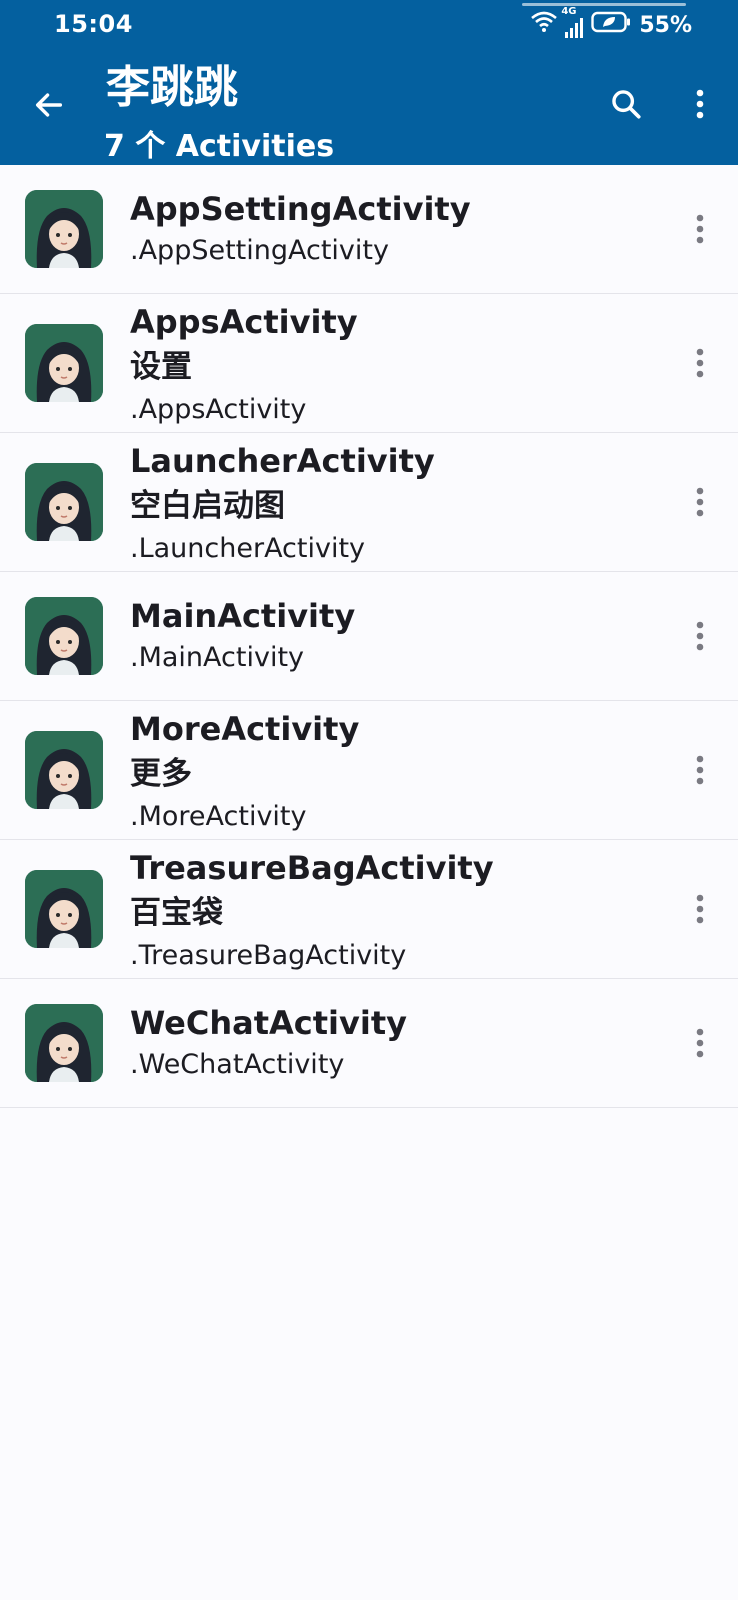 Image resolution: width=738 pixels, height=1600 pixels. What do you see at coordinates (218, 409) in the screenshot?
I see `activity-class-name: .AppsActivity` at bounding box center [218, 409].